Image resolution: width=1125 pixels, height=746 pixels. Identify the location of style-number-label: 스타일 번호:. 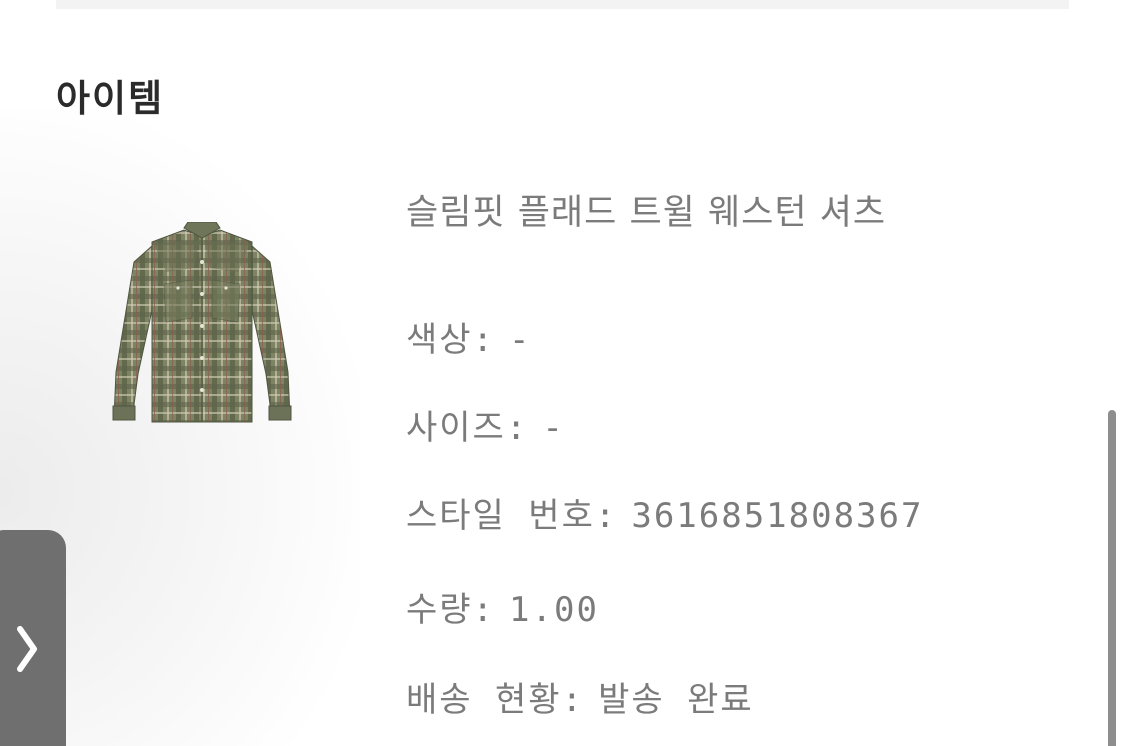
(512, 516).